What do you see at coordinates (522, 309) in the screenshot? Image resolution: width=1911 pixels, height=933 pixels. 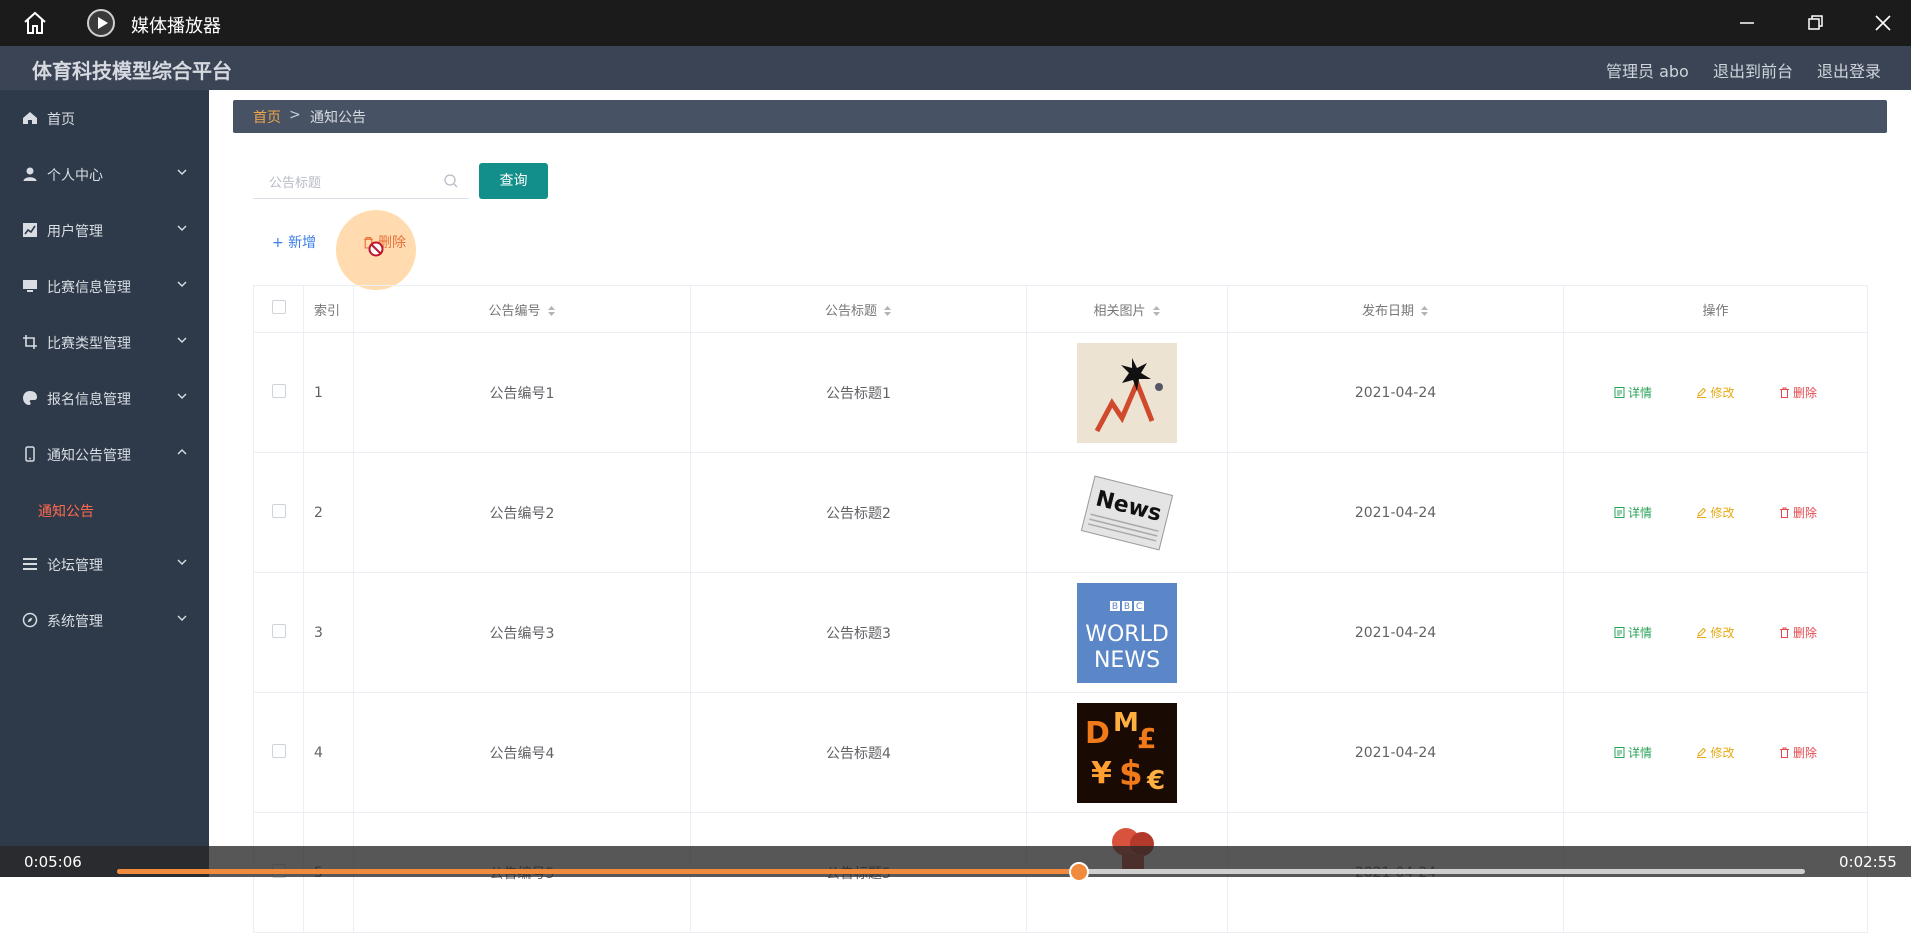 I see `header-code: 公告编号` at bounding box center [522, 309].